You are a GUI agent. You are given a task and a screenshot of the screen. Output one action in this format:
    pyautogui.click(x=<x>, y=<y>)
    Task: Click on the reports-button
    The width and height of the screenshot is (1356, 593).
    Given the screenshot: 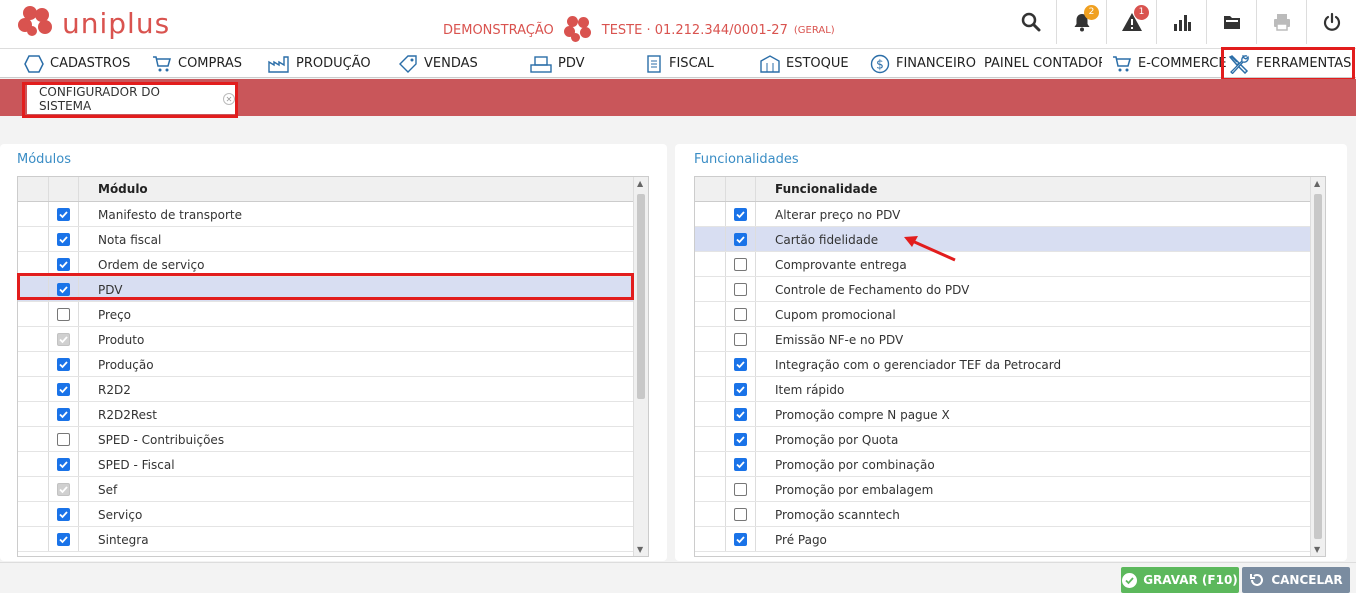 What is the action you would take?
    pyautogui.click(x=1181, y=22)
    